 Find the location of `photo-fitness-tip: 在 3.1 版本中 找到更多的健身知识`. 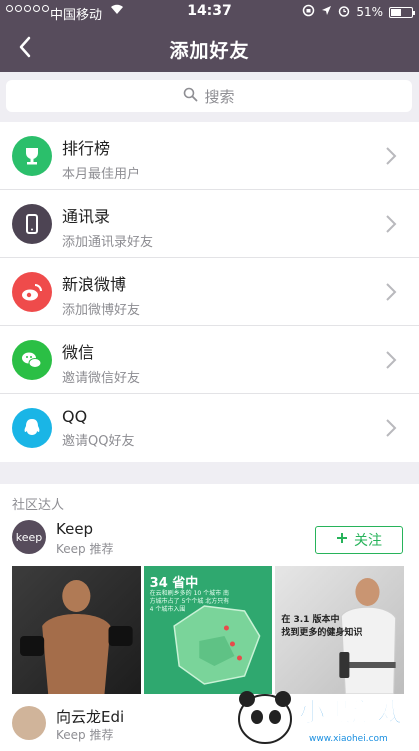

photo-fitness-tip: 在 3.1 版本中 找到更多的健身知识 is located at coordinates (340, 630).